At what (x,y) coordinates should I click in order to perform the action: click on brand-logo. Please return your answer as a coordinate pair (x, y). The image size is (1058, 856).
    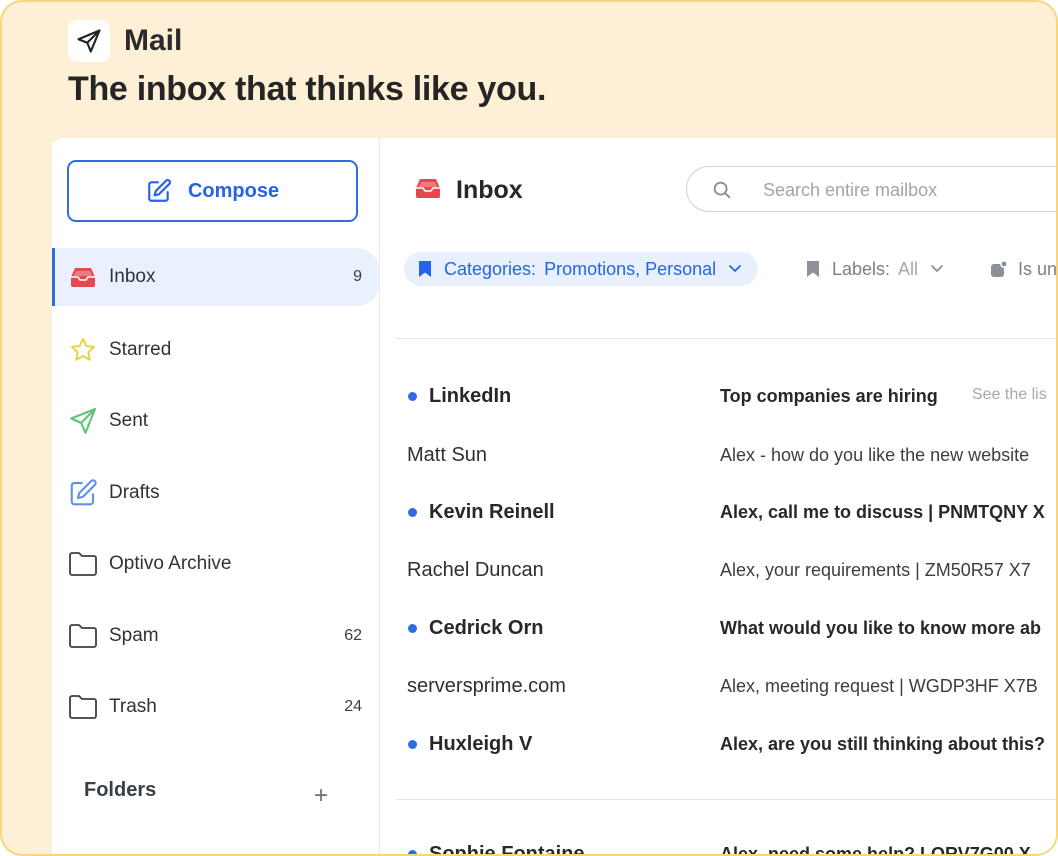
    Looking at the image, I should click on (89, 41).